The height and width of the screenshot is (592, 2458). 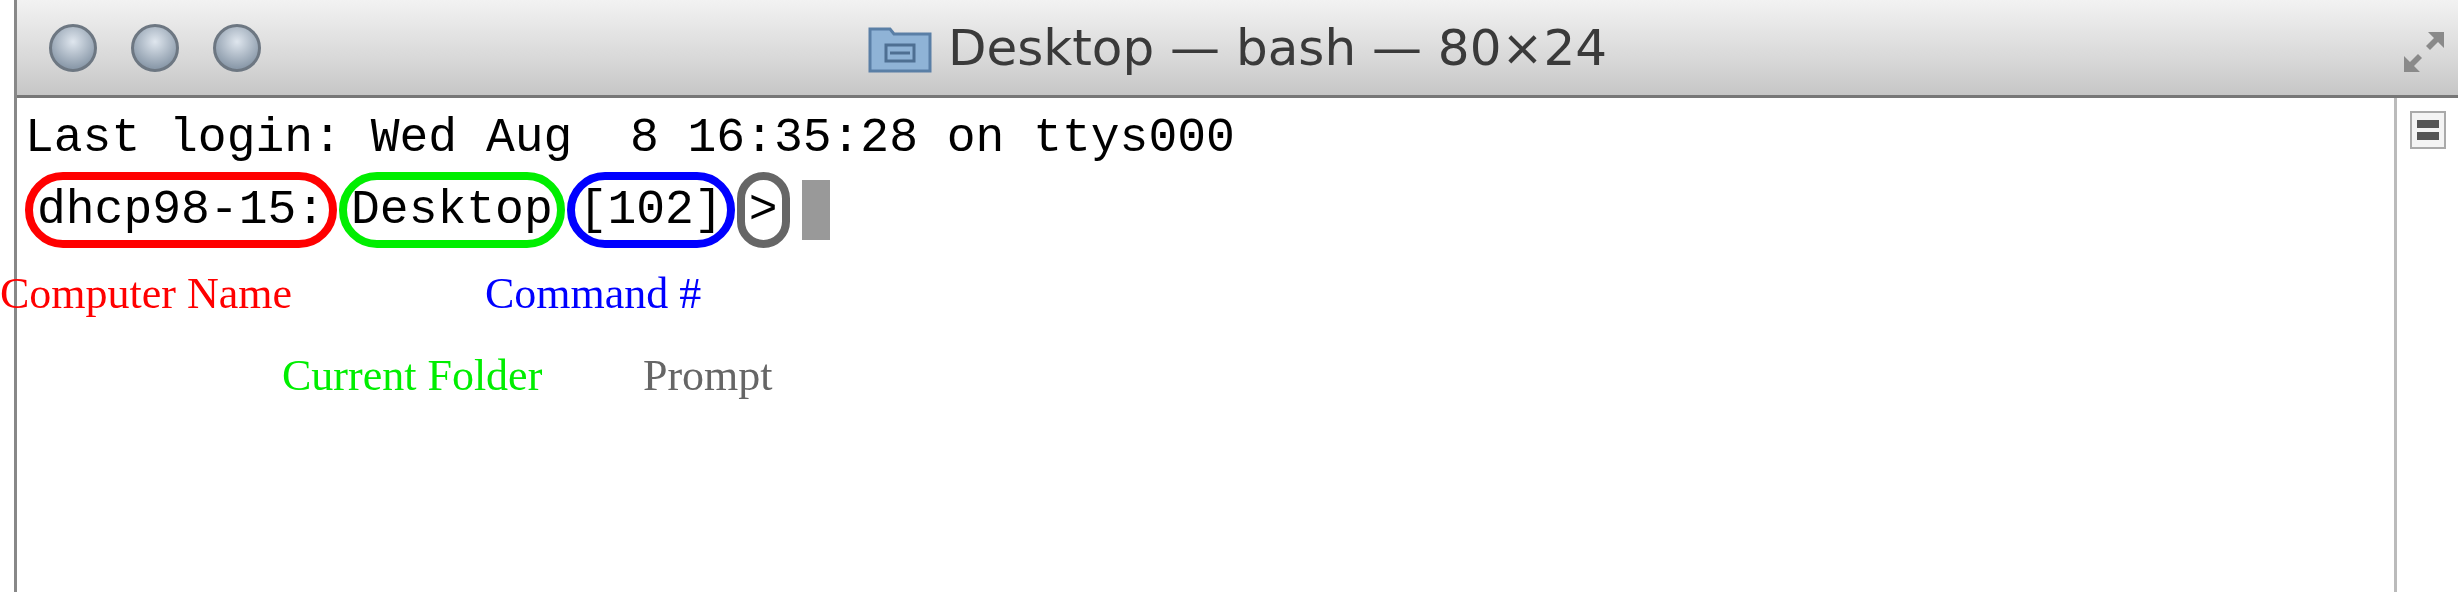 What do you see at coordinates (73, 47) in the screenshot?
I see `close-button` at bounding box center [73, 47].